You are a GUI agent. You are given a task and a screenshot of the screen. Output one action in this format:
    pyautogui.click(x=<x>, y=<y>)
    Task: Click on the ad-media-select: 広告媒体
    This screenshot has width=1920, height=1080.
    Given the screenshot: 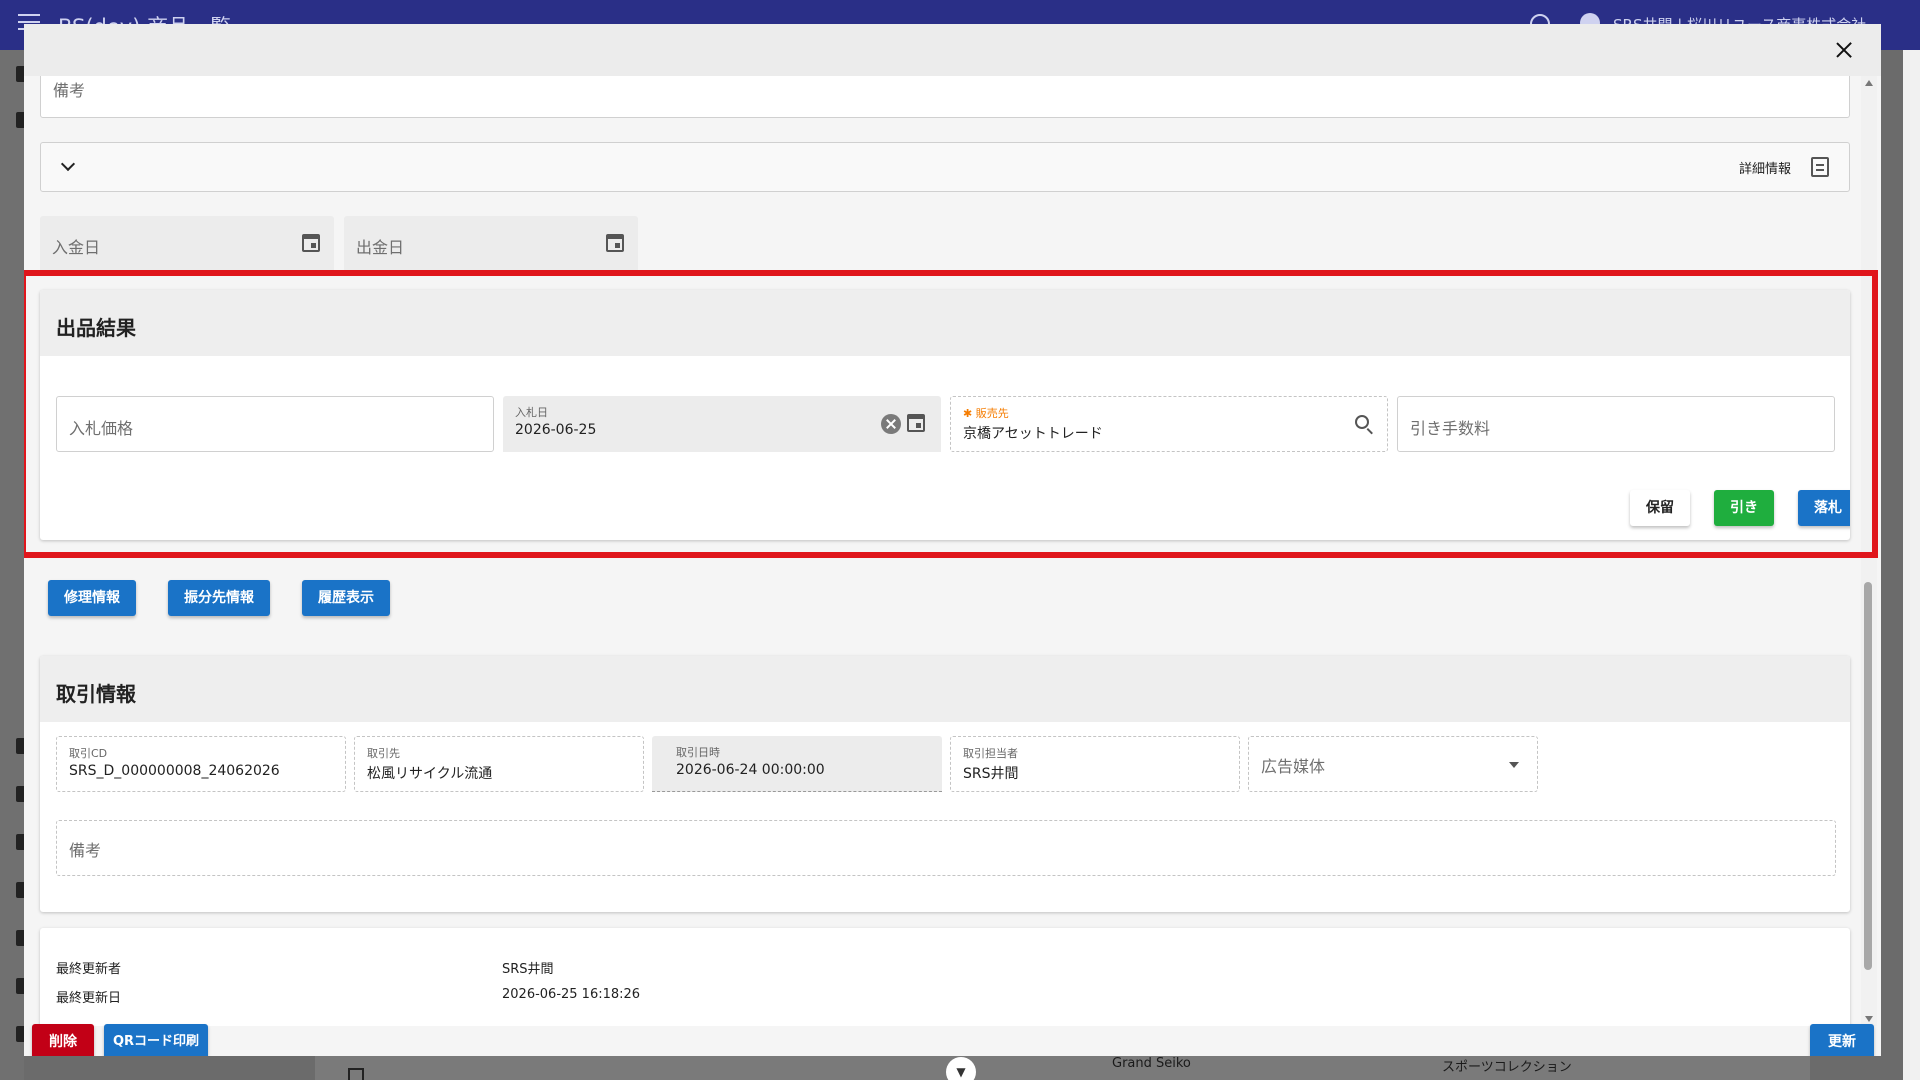 What is the action you would take?
    pyautogui.click(x=1393, y=764)
    